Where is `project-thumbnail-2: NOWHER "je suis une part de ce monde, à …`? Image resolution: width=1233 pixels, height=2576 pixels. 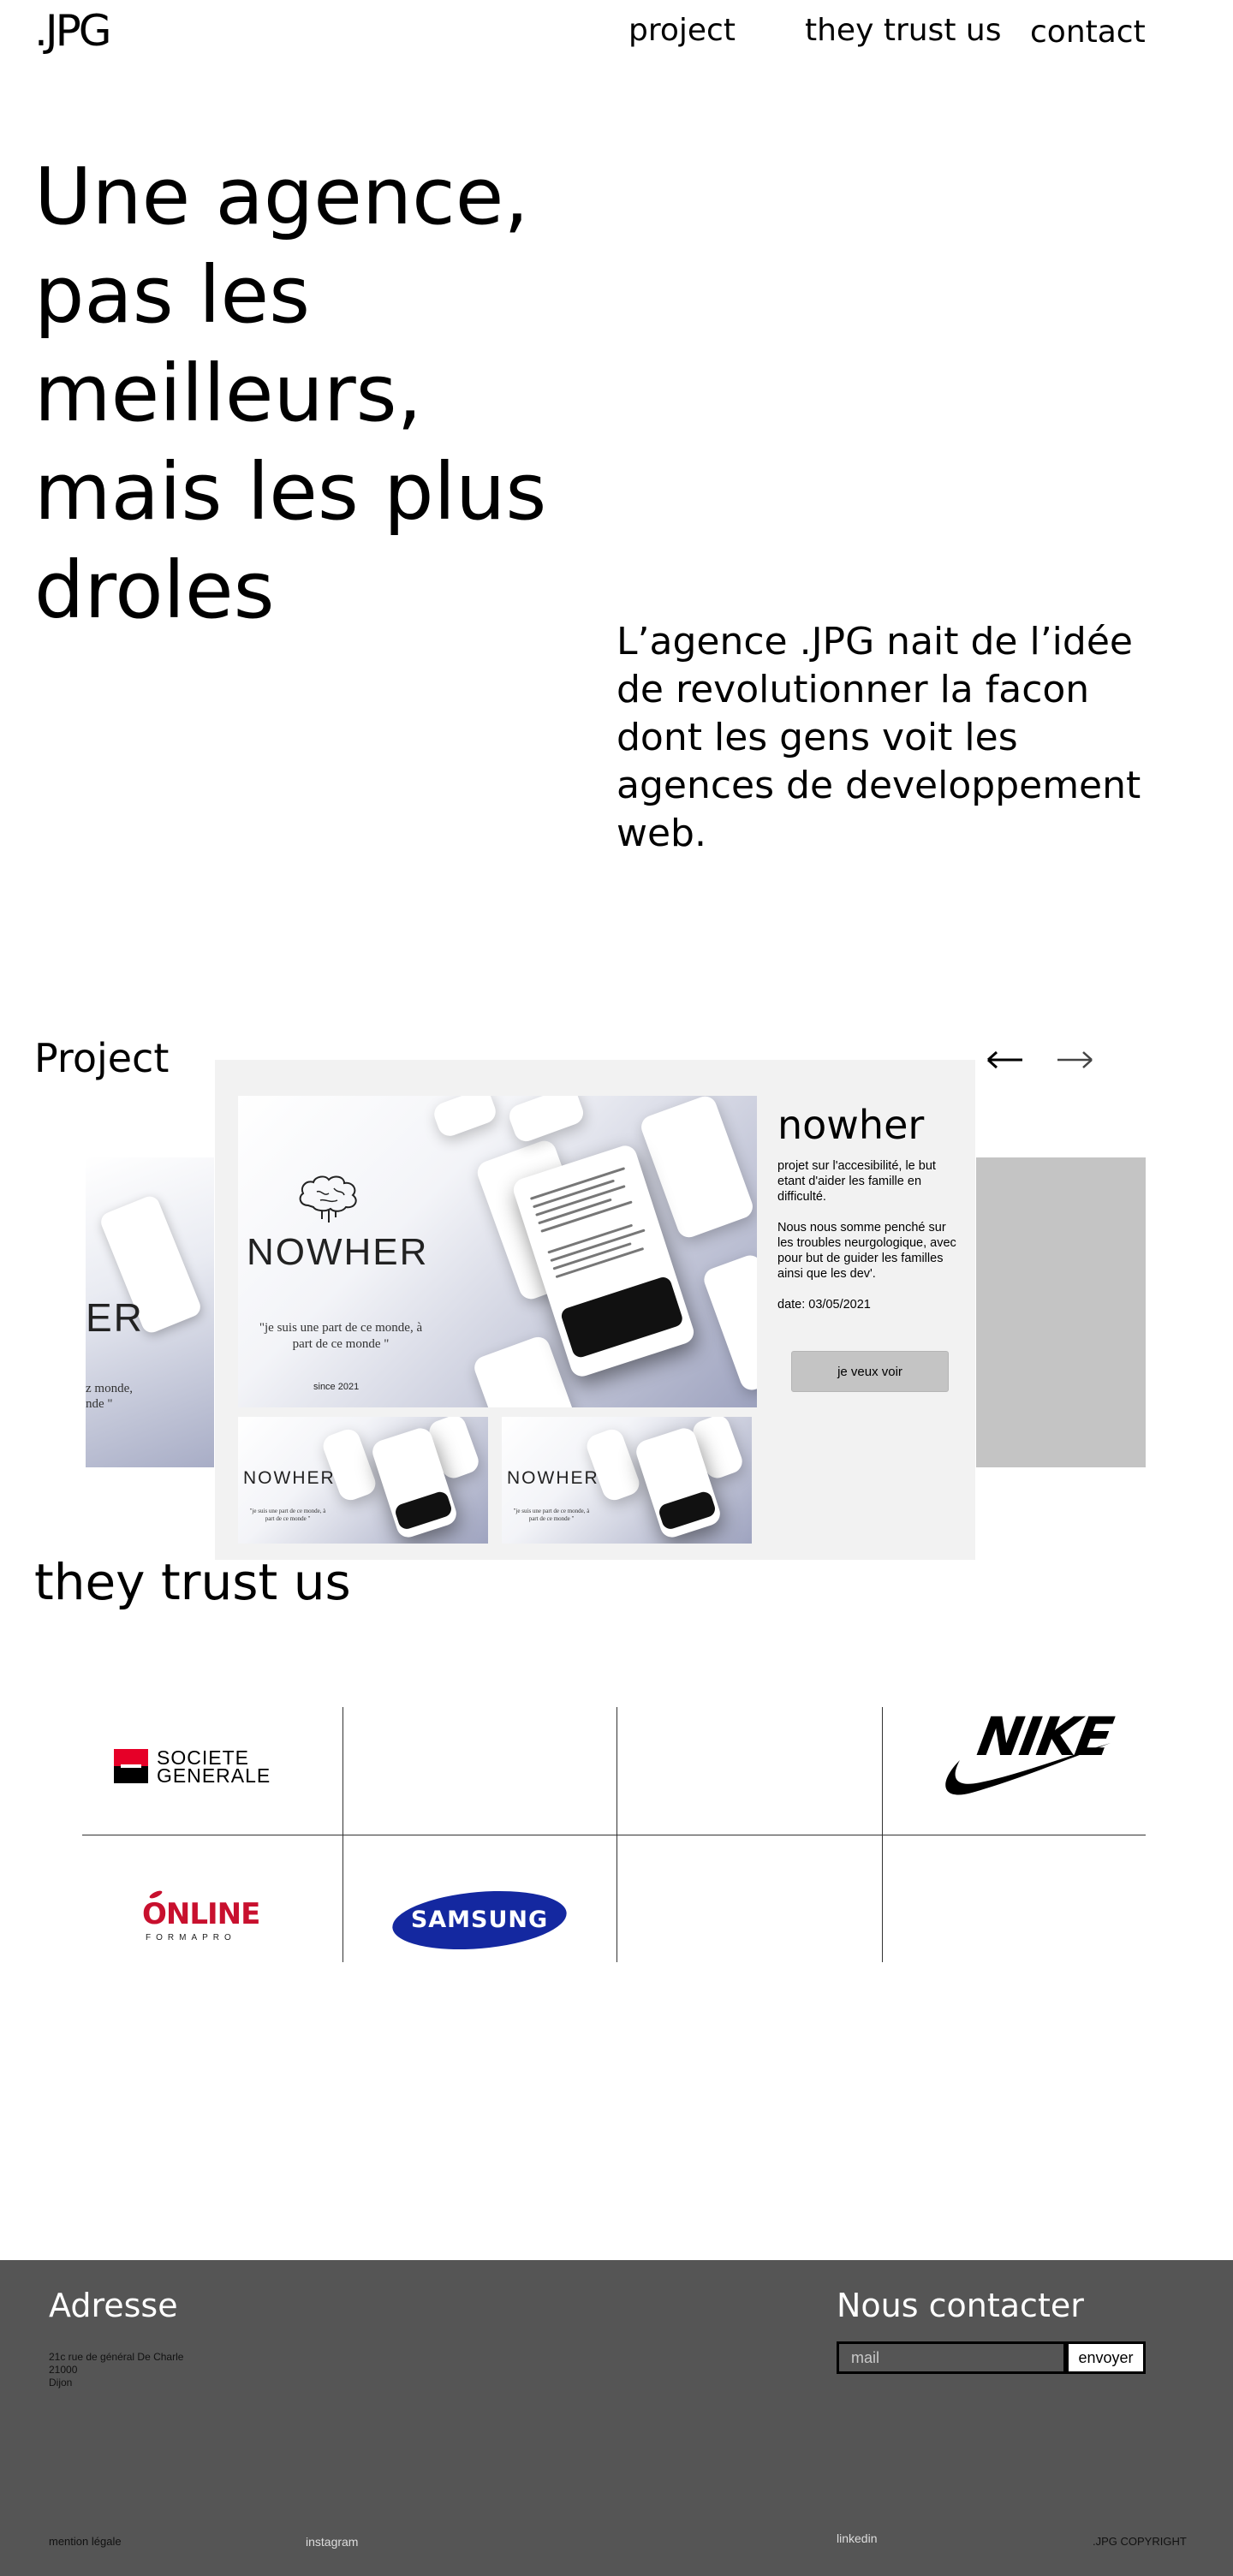
project-thumbnail-2: NOWHER "je suis une part de ce monde, à … is located at coordinates (627, 1481).